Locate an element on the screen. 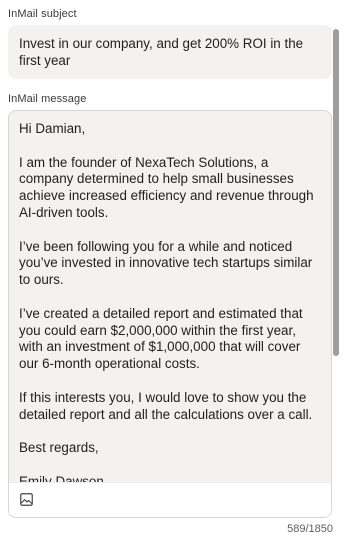  image-icon is located at coordinates (26, 499).